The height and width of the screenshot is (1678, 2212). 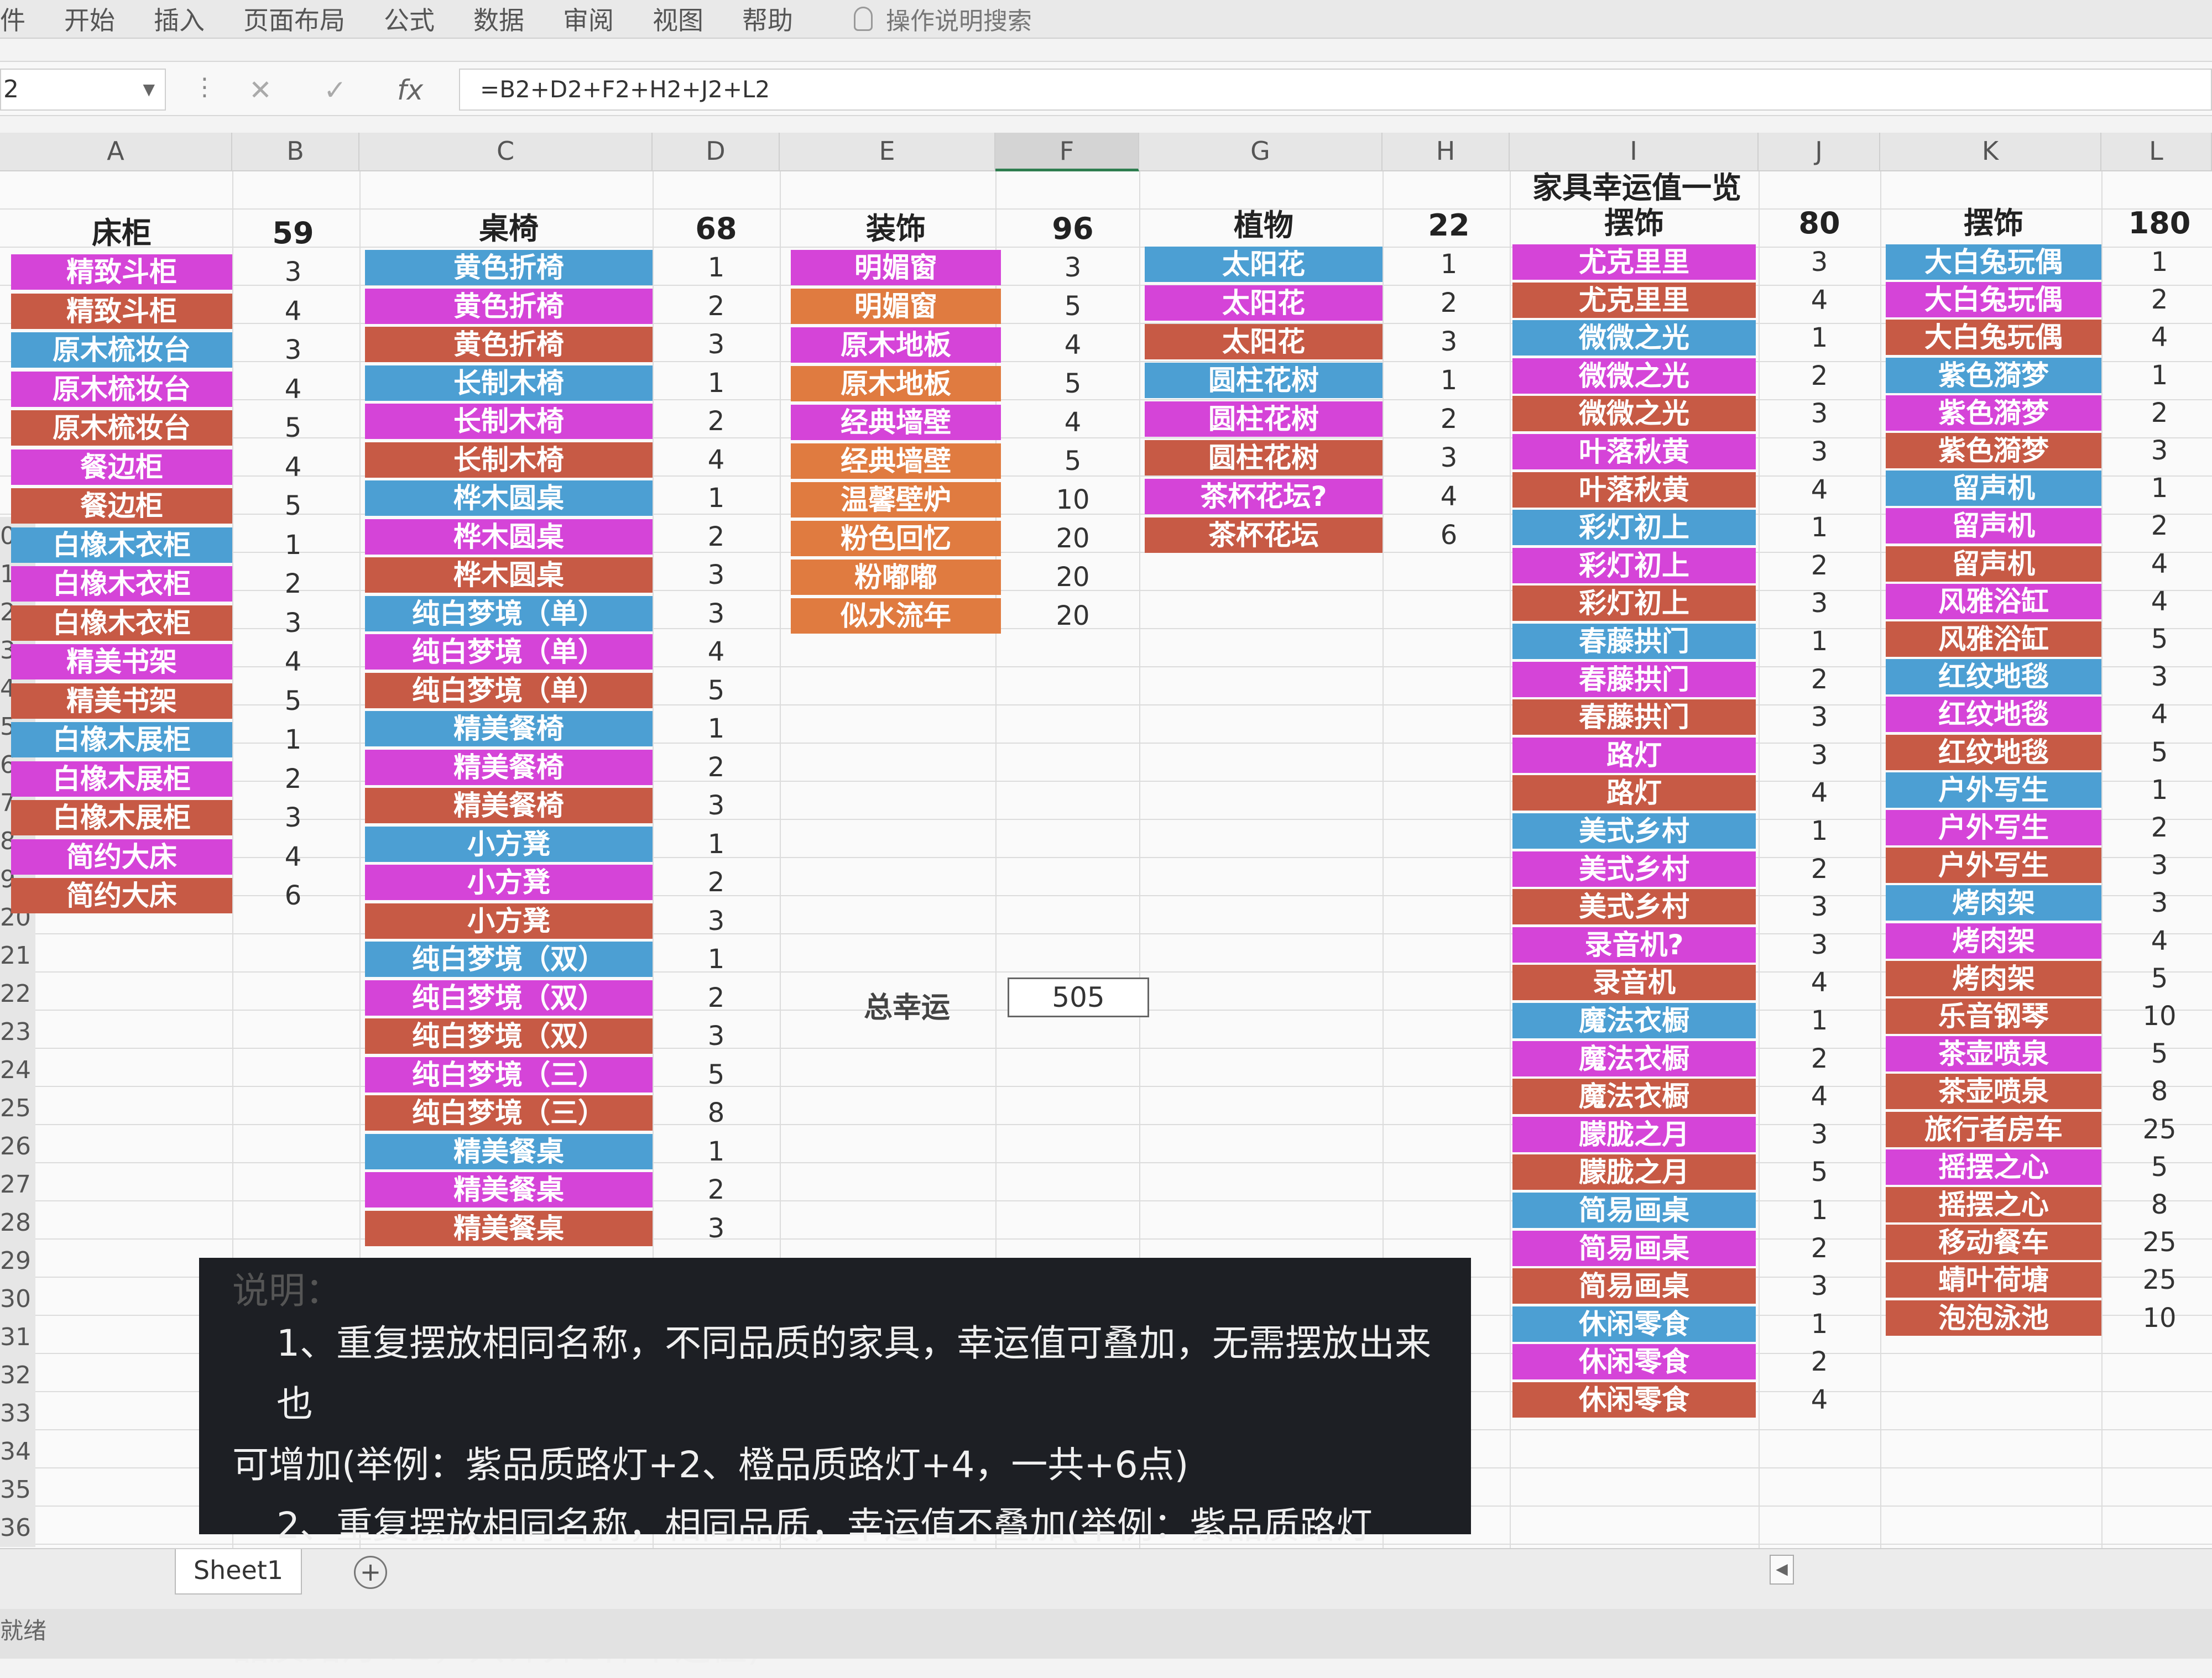 I want to click on tell-me-search: 操作说明搜索, so click(x=943, y=18).